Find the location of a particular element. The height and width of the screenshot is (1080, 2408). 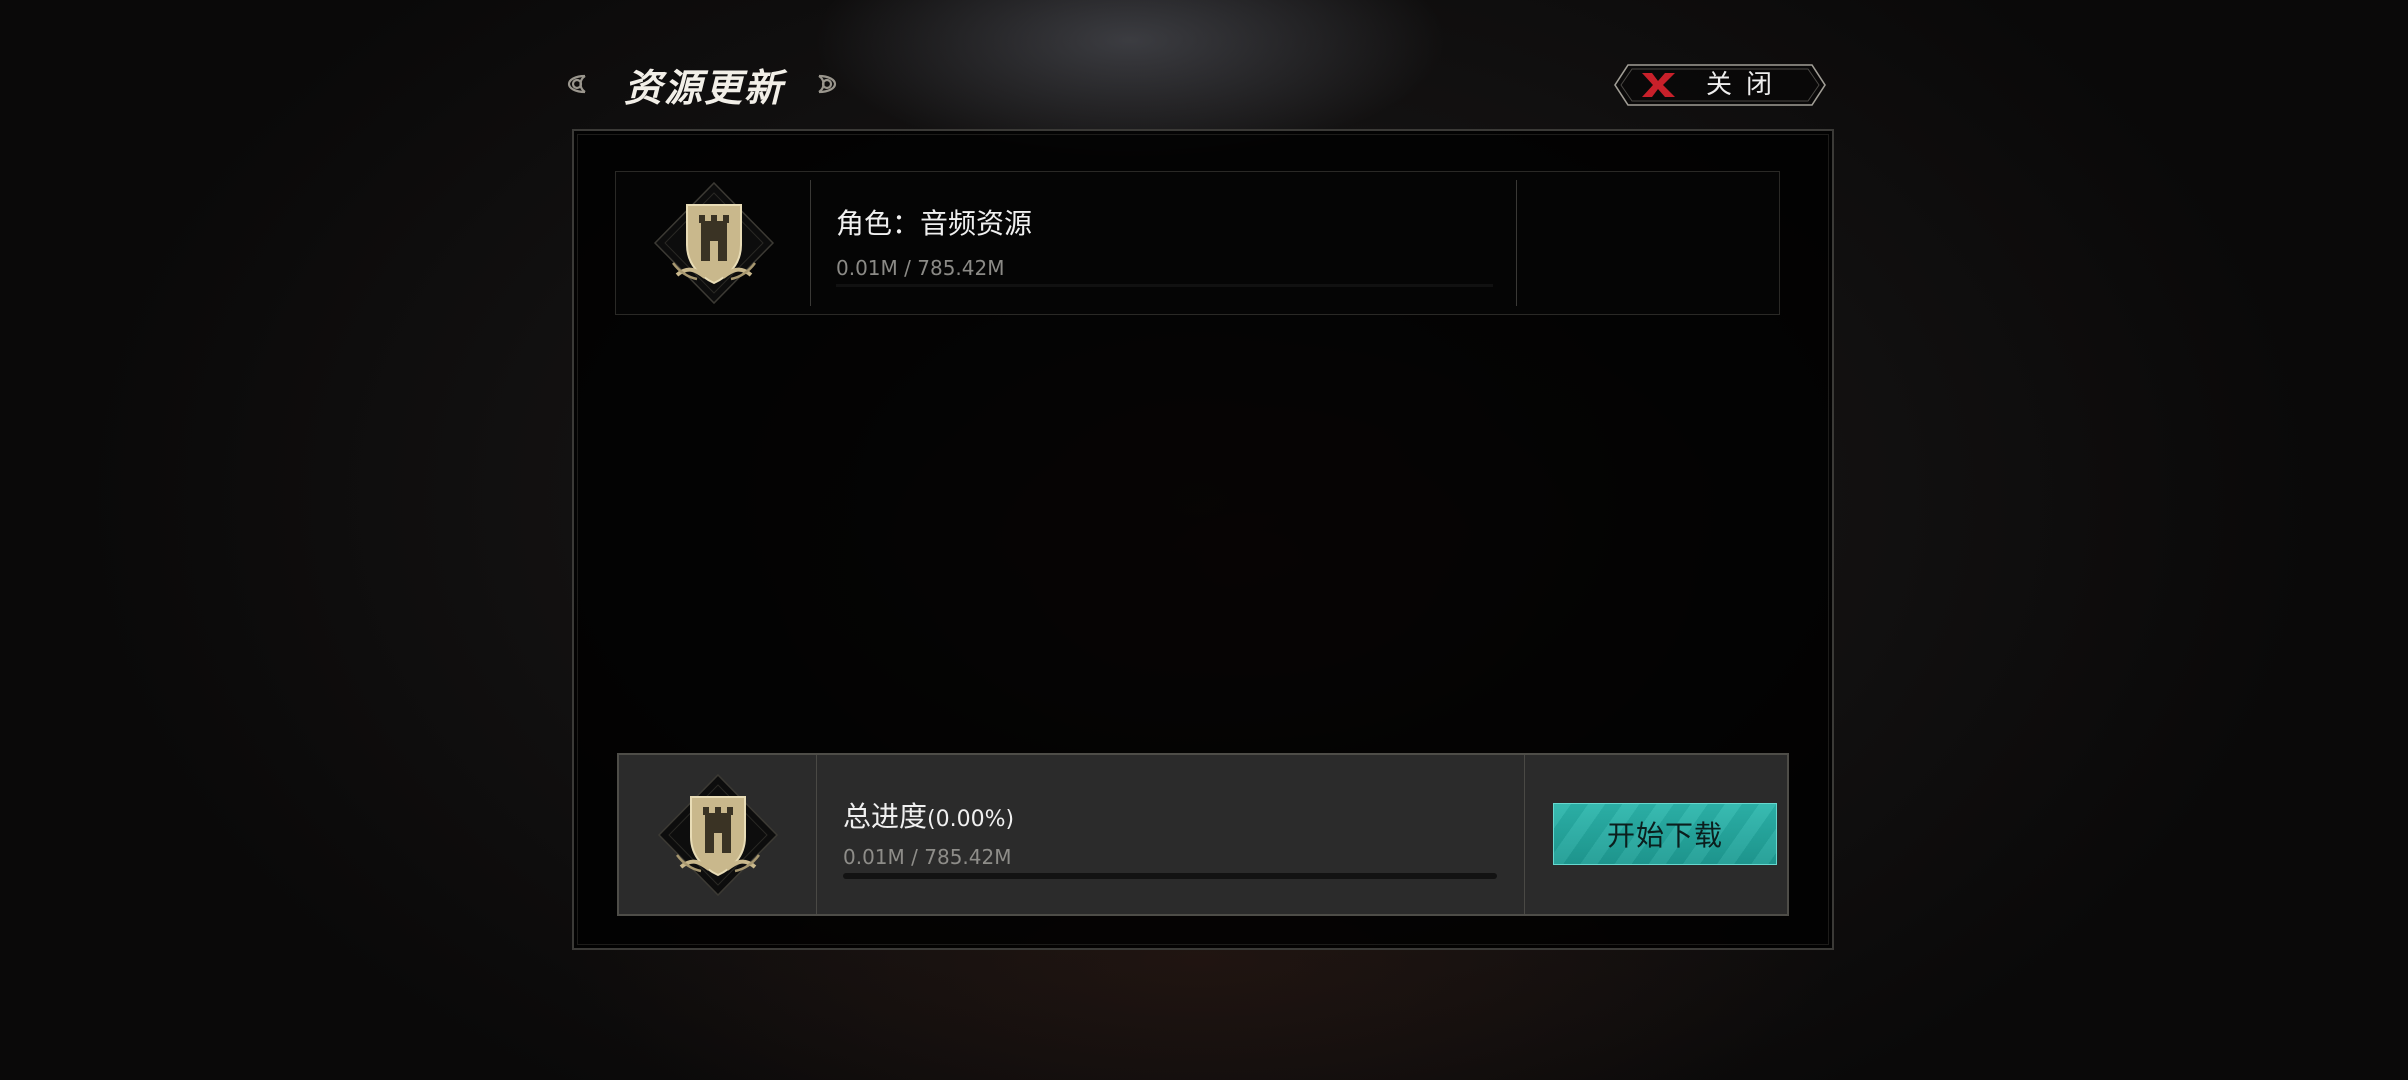

header: 资源更新 is located at coordinates (702, 84).